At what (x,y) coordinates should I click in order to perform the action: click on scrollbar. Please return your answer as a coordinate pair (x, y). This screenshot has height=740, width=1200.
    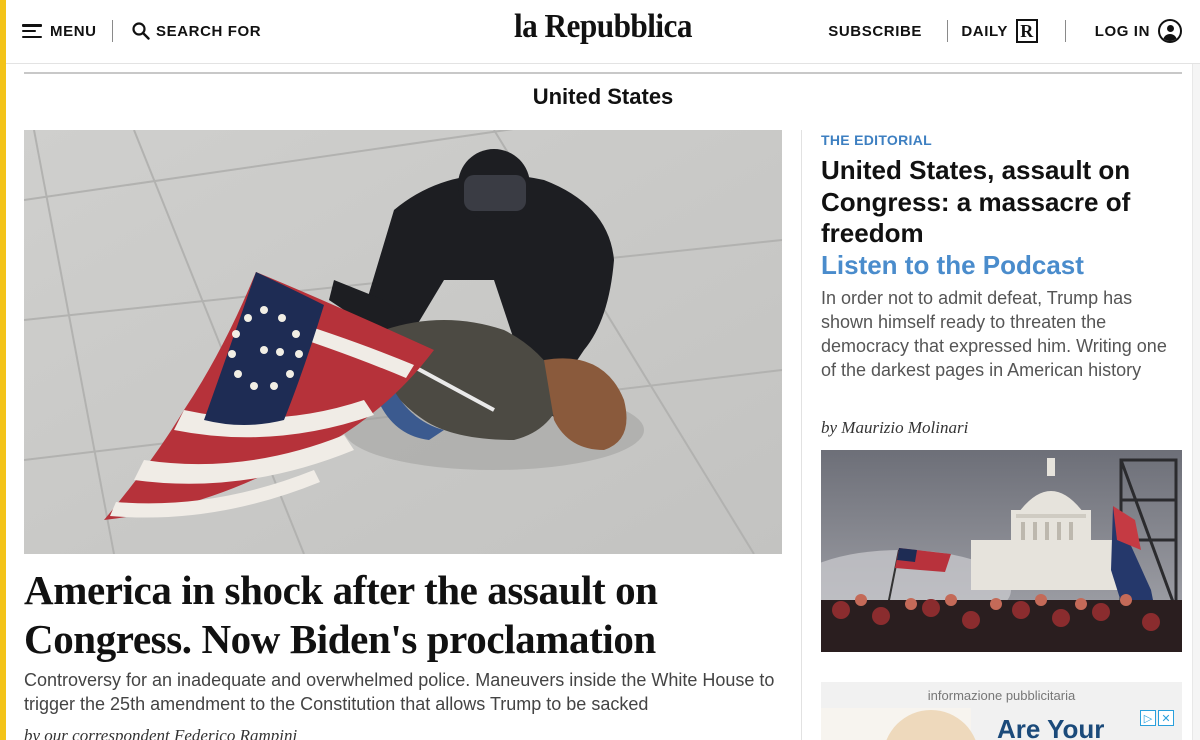
    Looking at the image, I should click on (1196, 402).